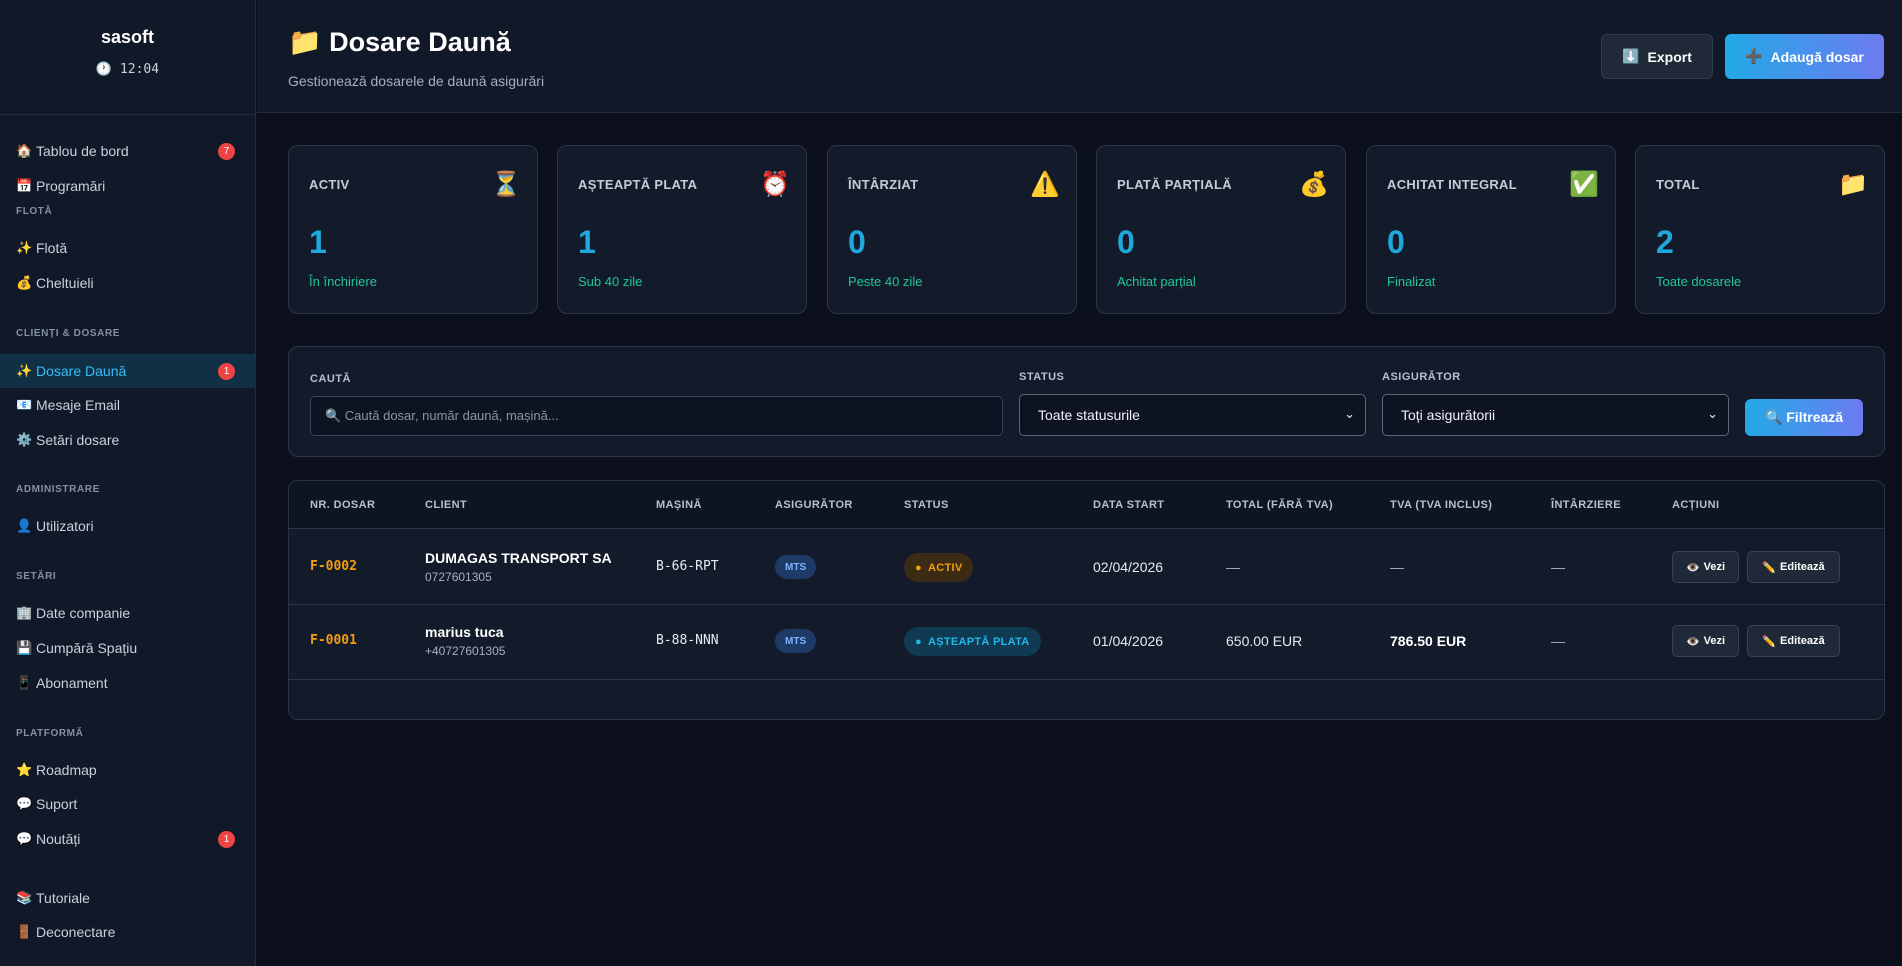 The width and height of the screenshot is (1902, 966). What do you see at coordinates (127, 932) in the screenshot?
I see `sidebar-item-logout: 🚪 Deconectare` at bounding box center [127, 932].